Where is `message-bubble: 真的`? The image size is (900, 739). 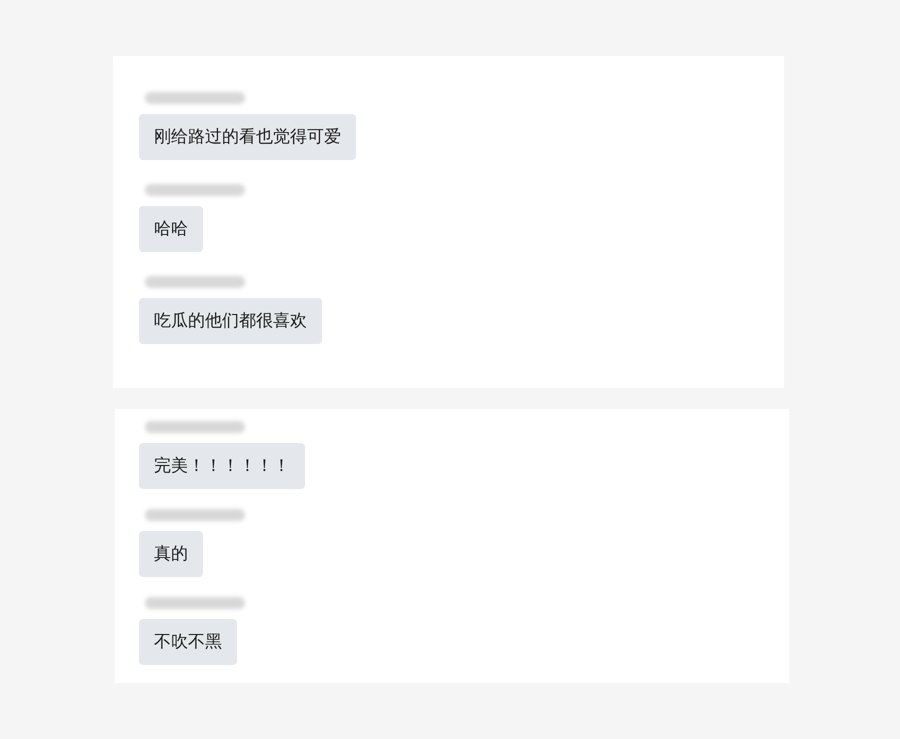
message-bubble: 真的 is located at coordinates (171, 554).